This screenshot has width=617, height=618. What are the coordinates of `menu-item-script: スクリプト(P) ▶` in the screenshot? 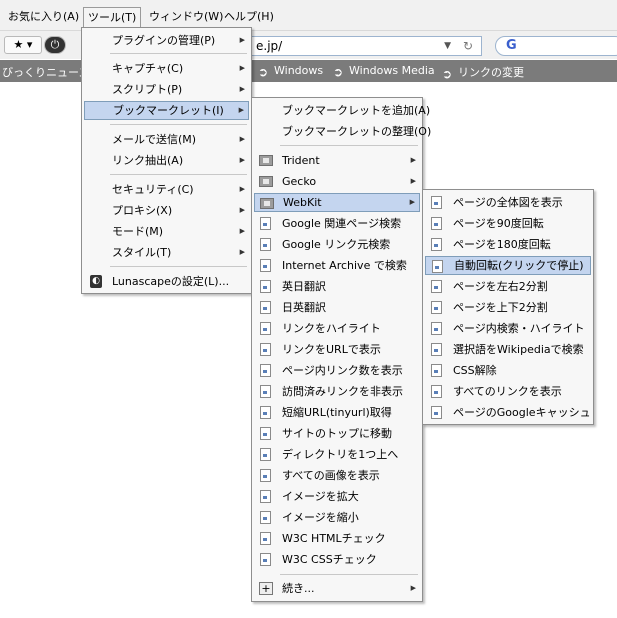 It's located at (166, 89).